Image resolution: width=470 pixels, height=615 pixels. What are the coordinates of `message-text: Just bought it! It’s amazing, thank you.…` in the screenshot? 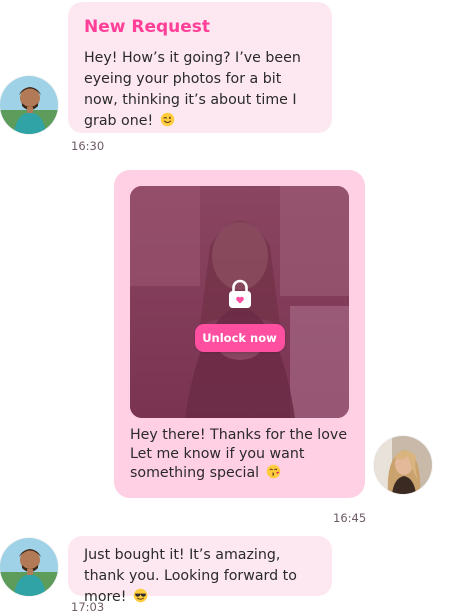 It's located at (190, 576).